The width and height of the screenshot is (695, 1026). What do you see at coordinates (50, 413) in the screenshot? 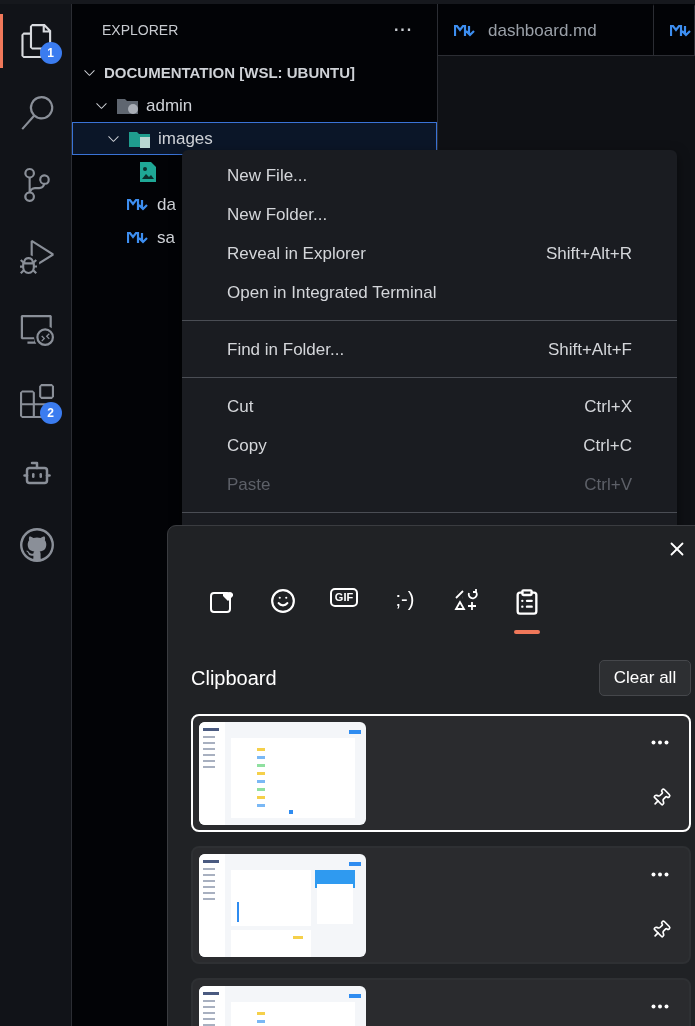
I see `count-badge: 2` at bounding box center [50, 413].